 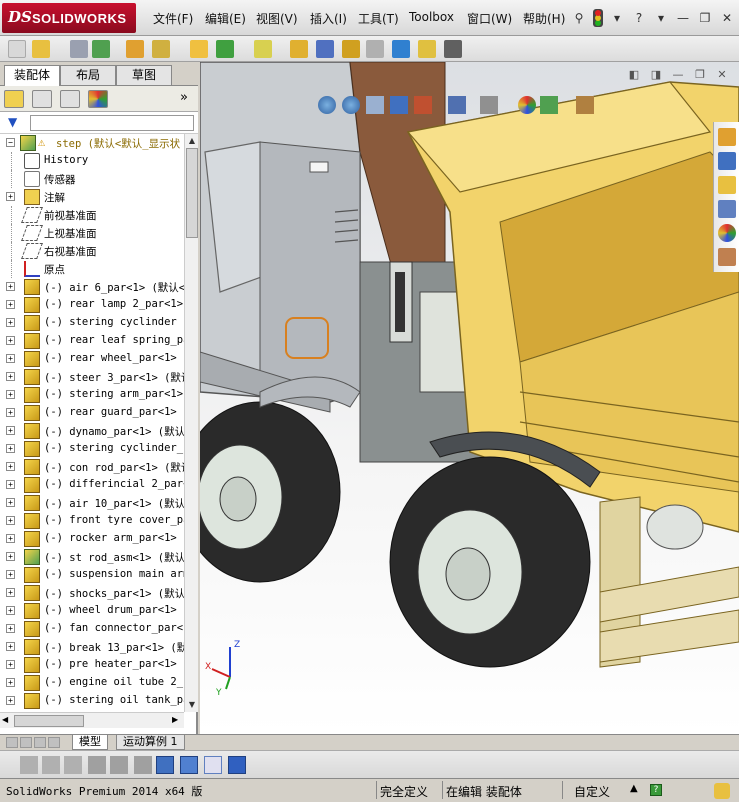 I want to click on insert-components-icon, so click(x=17, y=49).